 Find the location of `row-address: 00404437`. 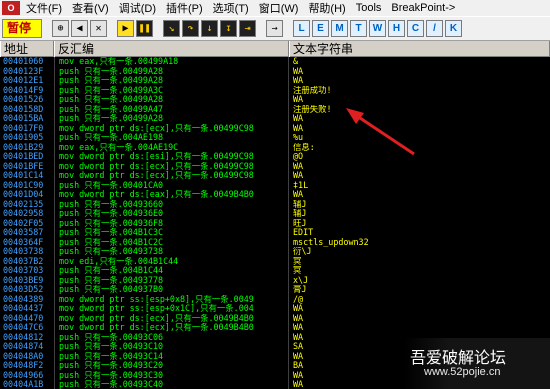

row-address: 00404437 is located at coordinates (27, 309).